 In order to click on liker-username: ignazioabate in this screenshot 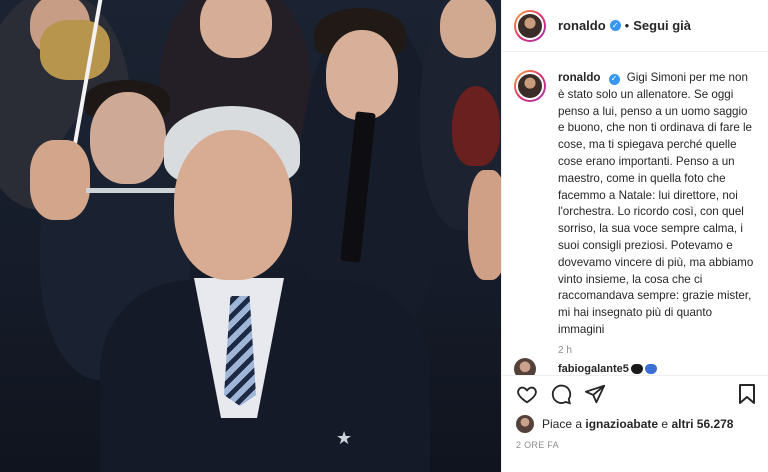, I will do `click(621, 424)`.